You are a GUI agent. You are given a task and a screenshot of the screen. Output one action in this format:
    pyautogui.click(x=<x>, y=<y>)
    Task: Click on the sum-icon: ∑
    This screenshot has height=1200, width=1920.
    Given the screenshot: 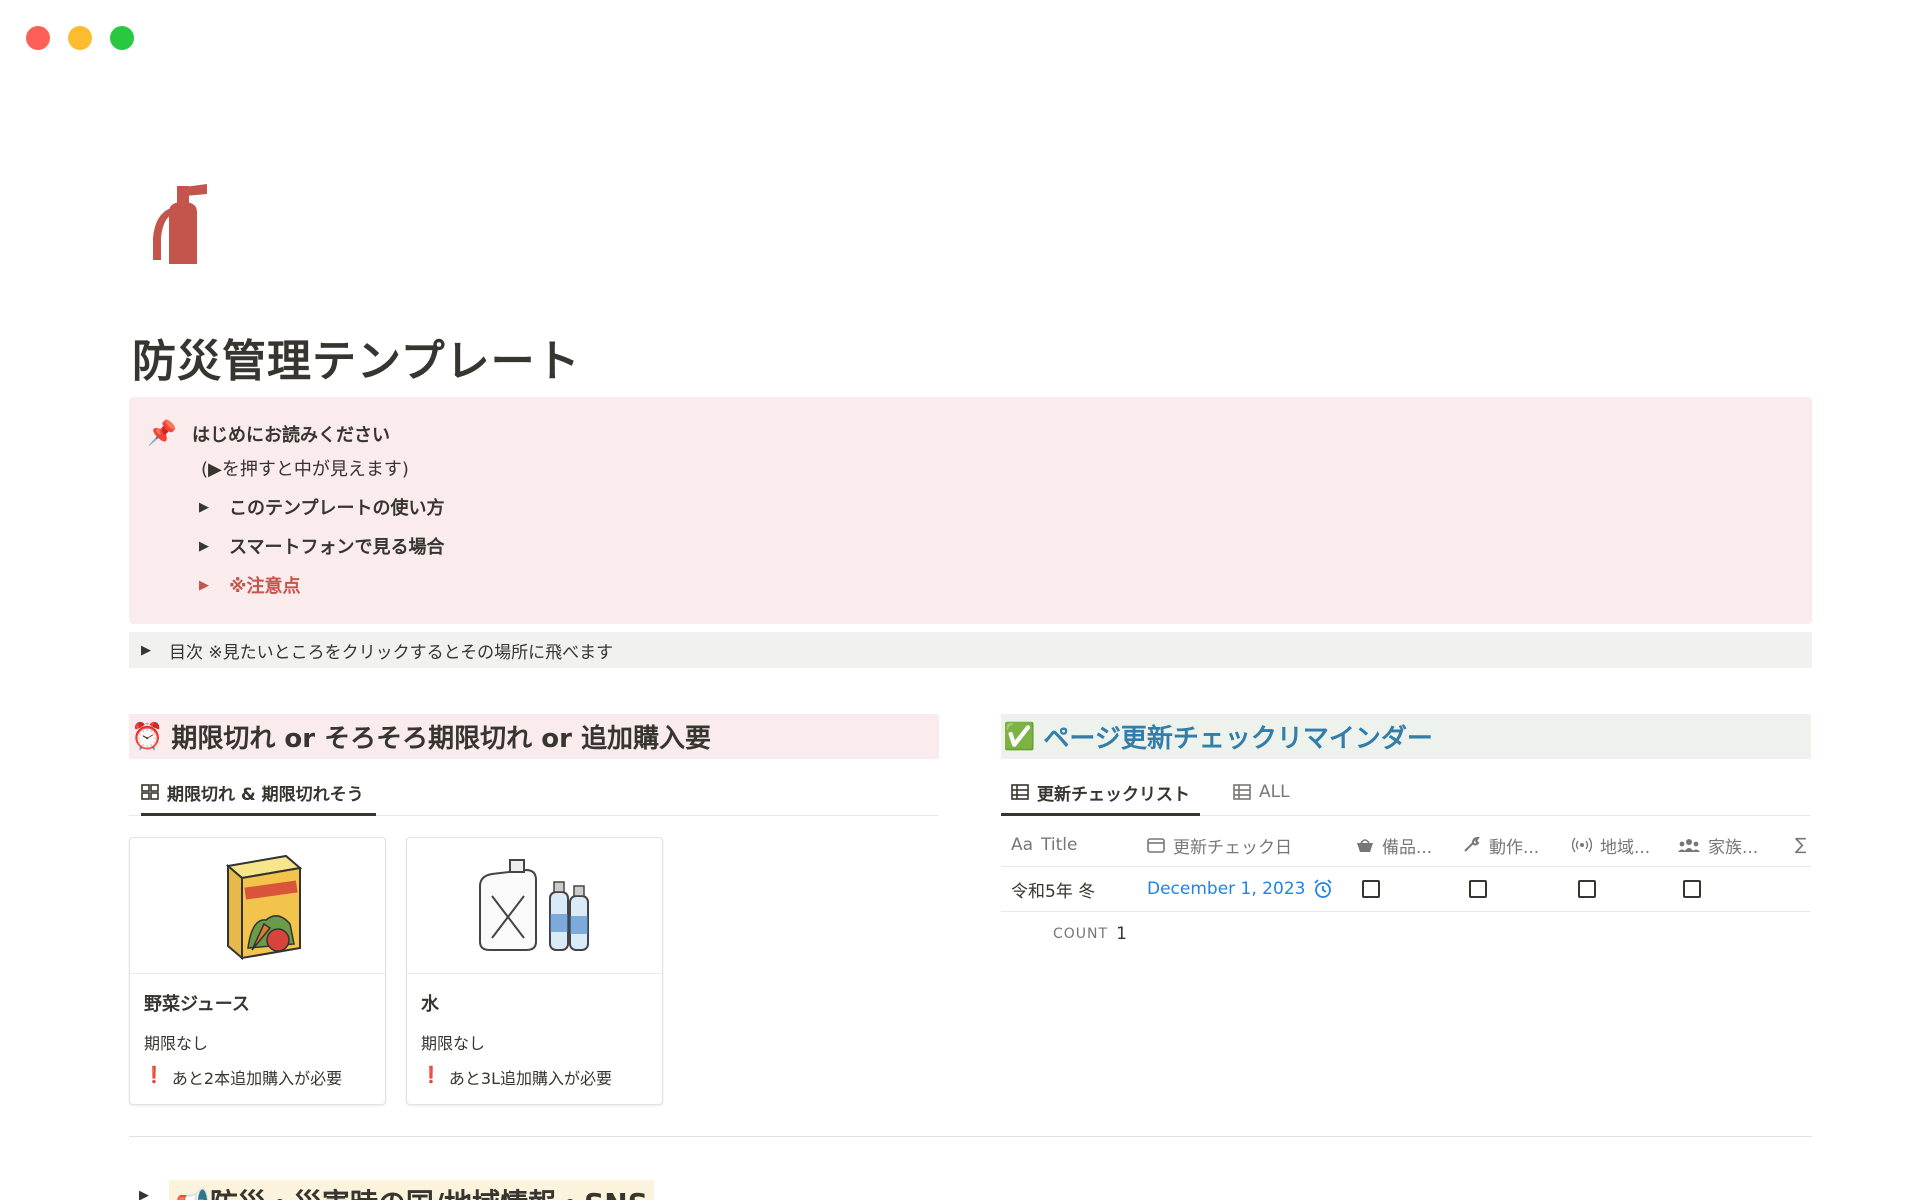 What is the action you would take?
    pyautogui.click(x=1801, y=845)
    